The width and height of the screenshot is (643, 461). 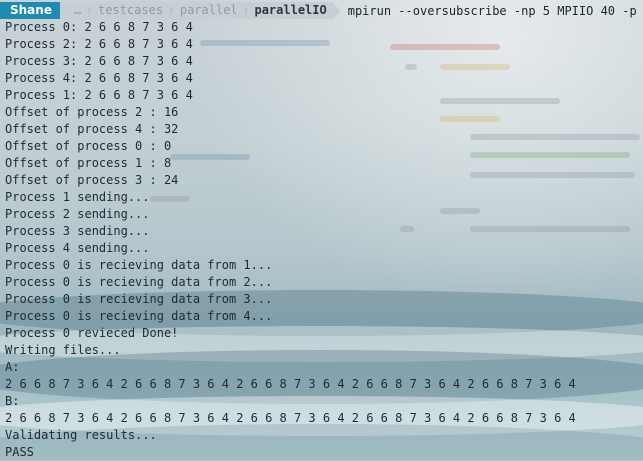 I want to click on prompt-user-segment: Shane, so click(x=34, y=10).